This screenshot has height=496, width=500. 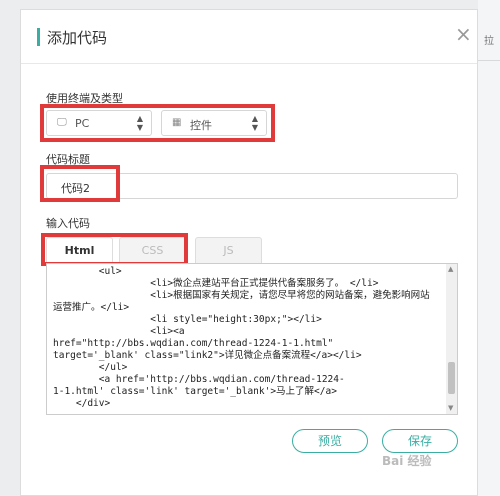 I want to click on code-title-label: 代码标题, so click(x=68, y=159).